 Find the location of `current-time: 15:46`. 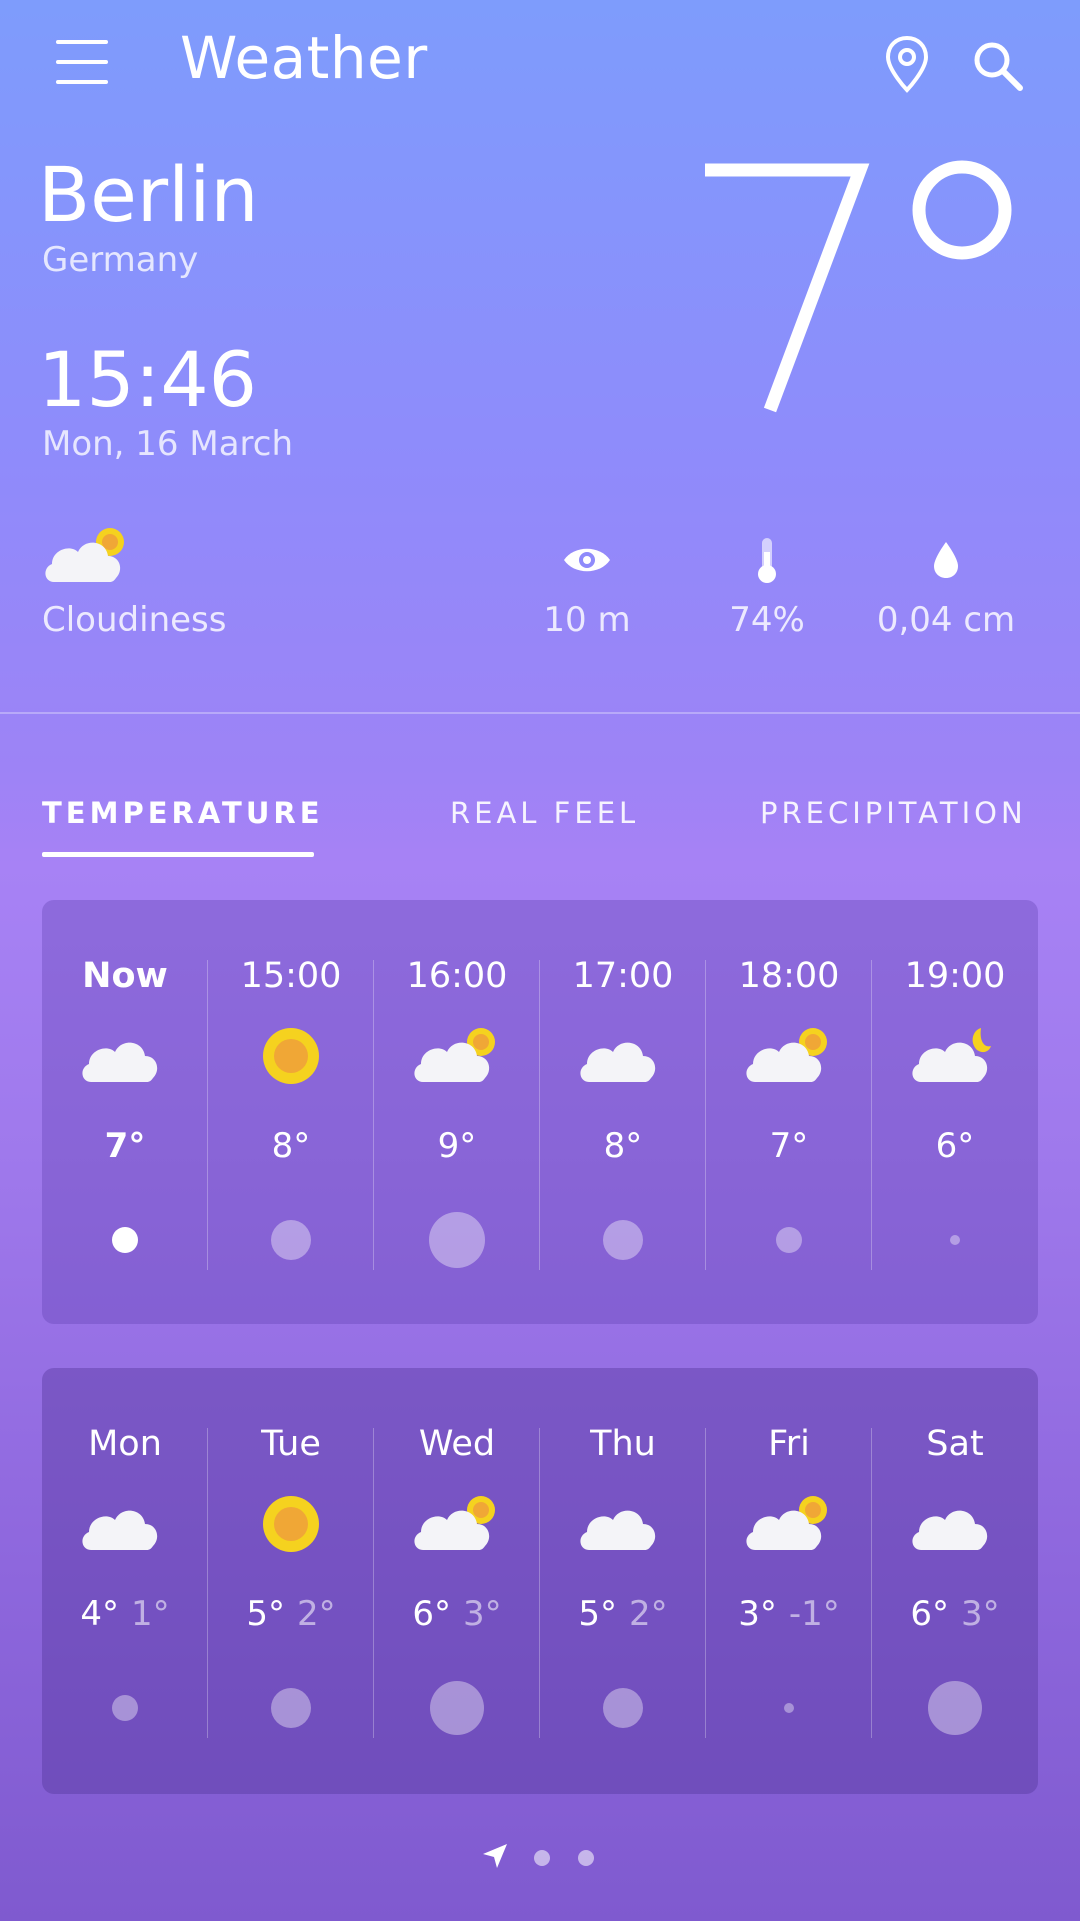

current-time: 15:46 is located at coordinates (148, 379).